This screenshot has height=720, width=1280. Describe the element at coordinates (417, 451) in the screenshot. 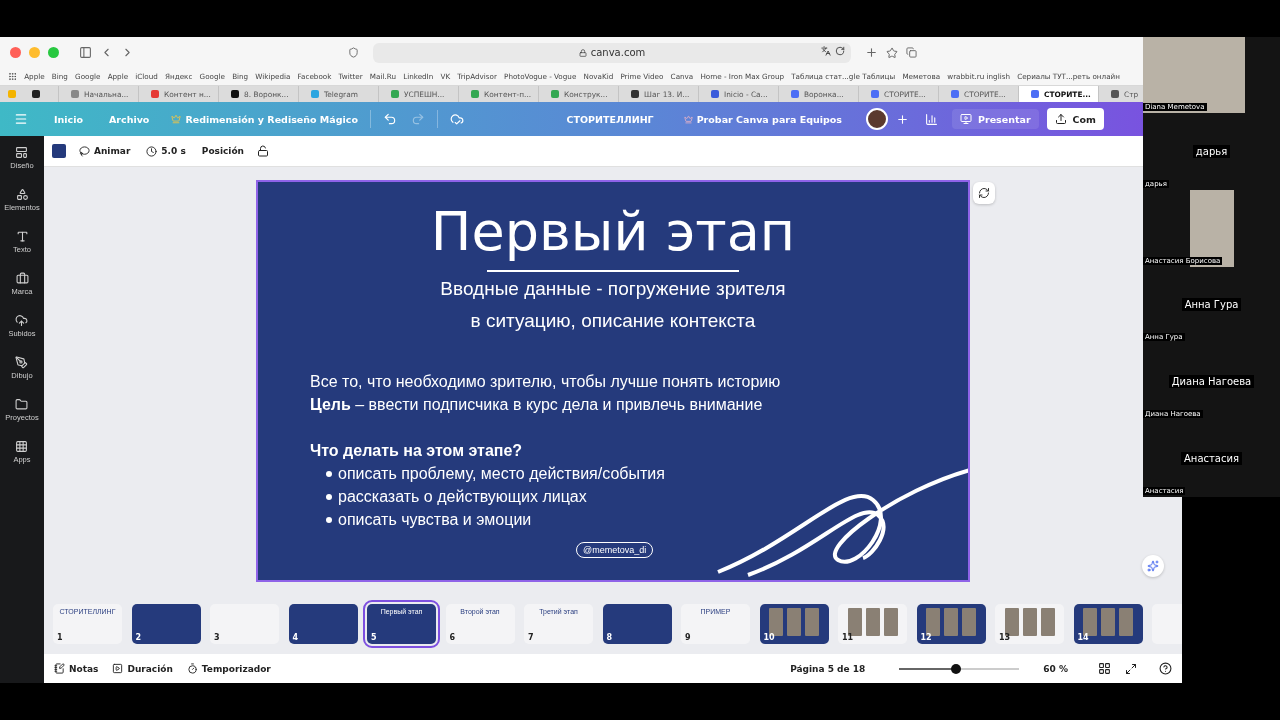

I see `slide-heading: Что делать на этом этапе?` at that location.